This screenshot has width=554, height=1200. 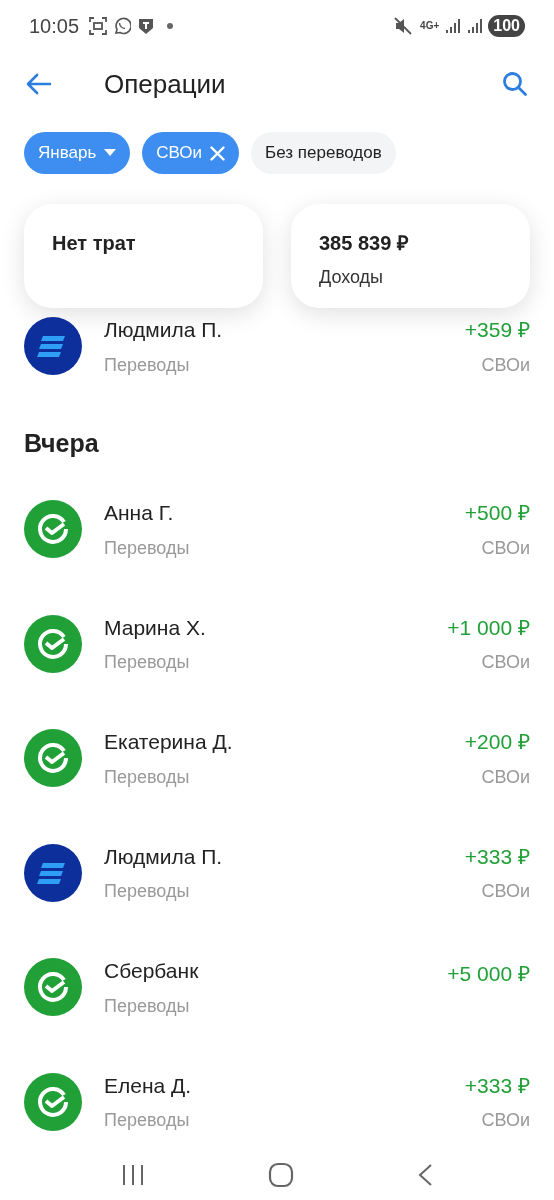 What do you see at coordinates (488, 627) in the screenshot?
I see `amount: +1 000 ₽` at bounding box center [488, 627].